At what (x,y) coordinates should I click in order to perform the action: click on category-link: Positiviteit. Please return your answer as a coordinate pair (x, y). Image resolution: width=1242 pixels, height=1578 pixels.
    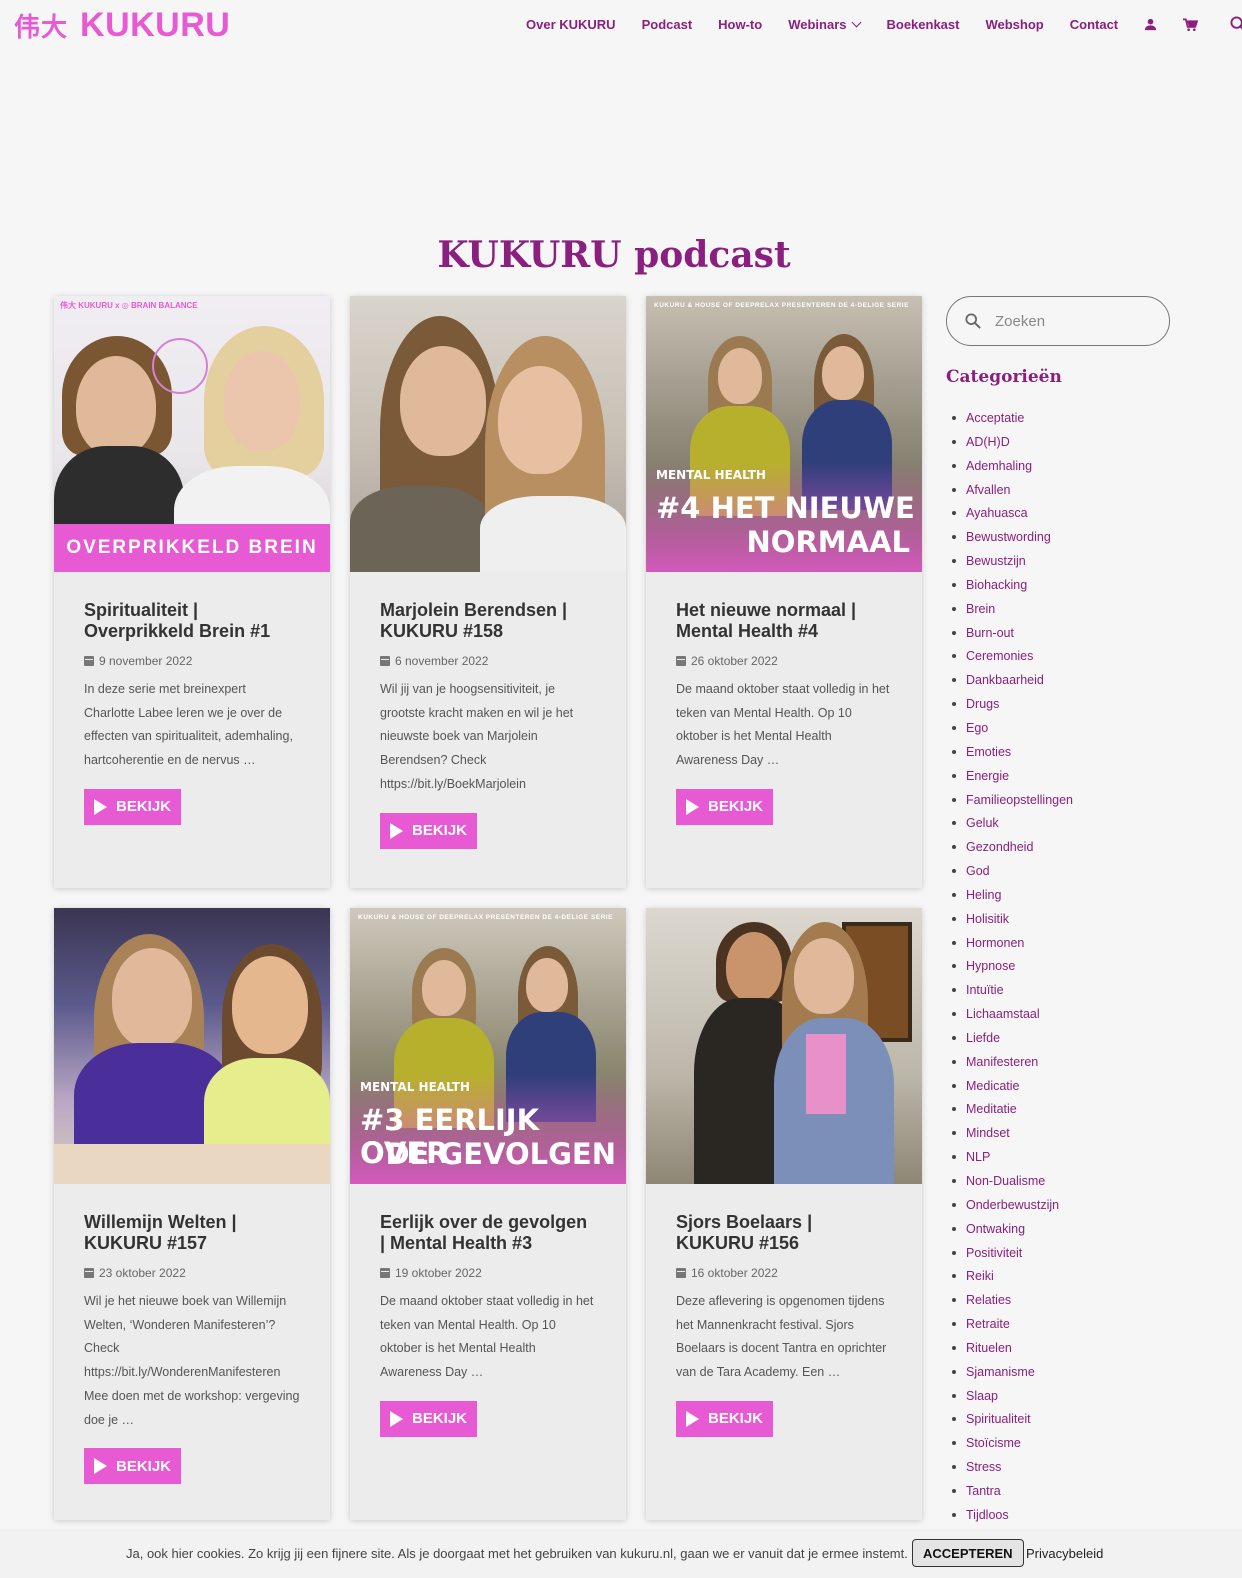
    Looking at the image, I should click on (1012, 1256).